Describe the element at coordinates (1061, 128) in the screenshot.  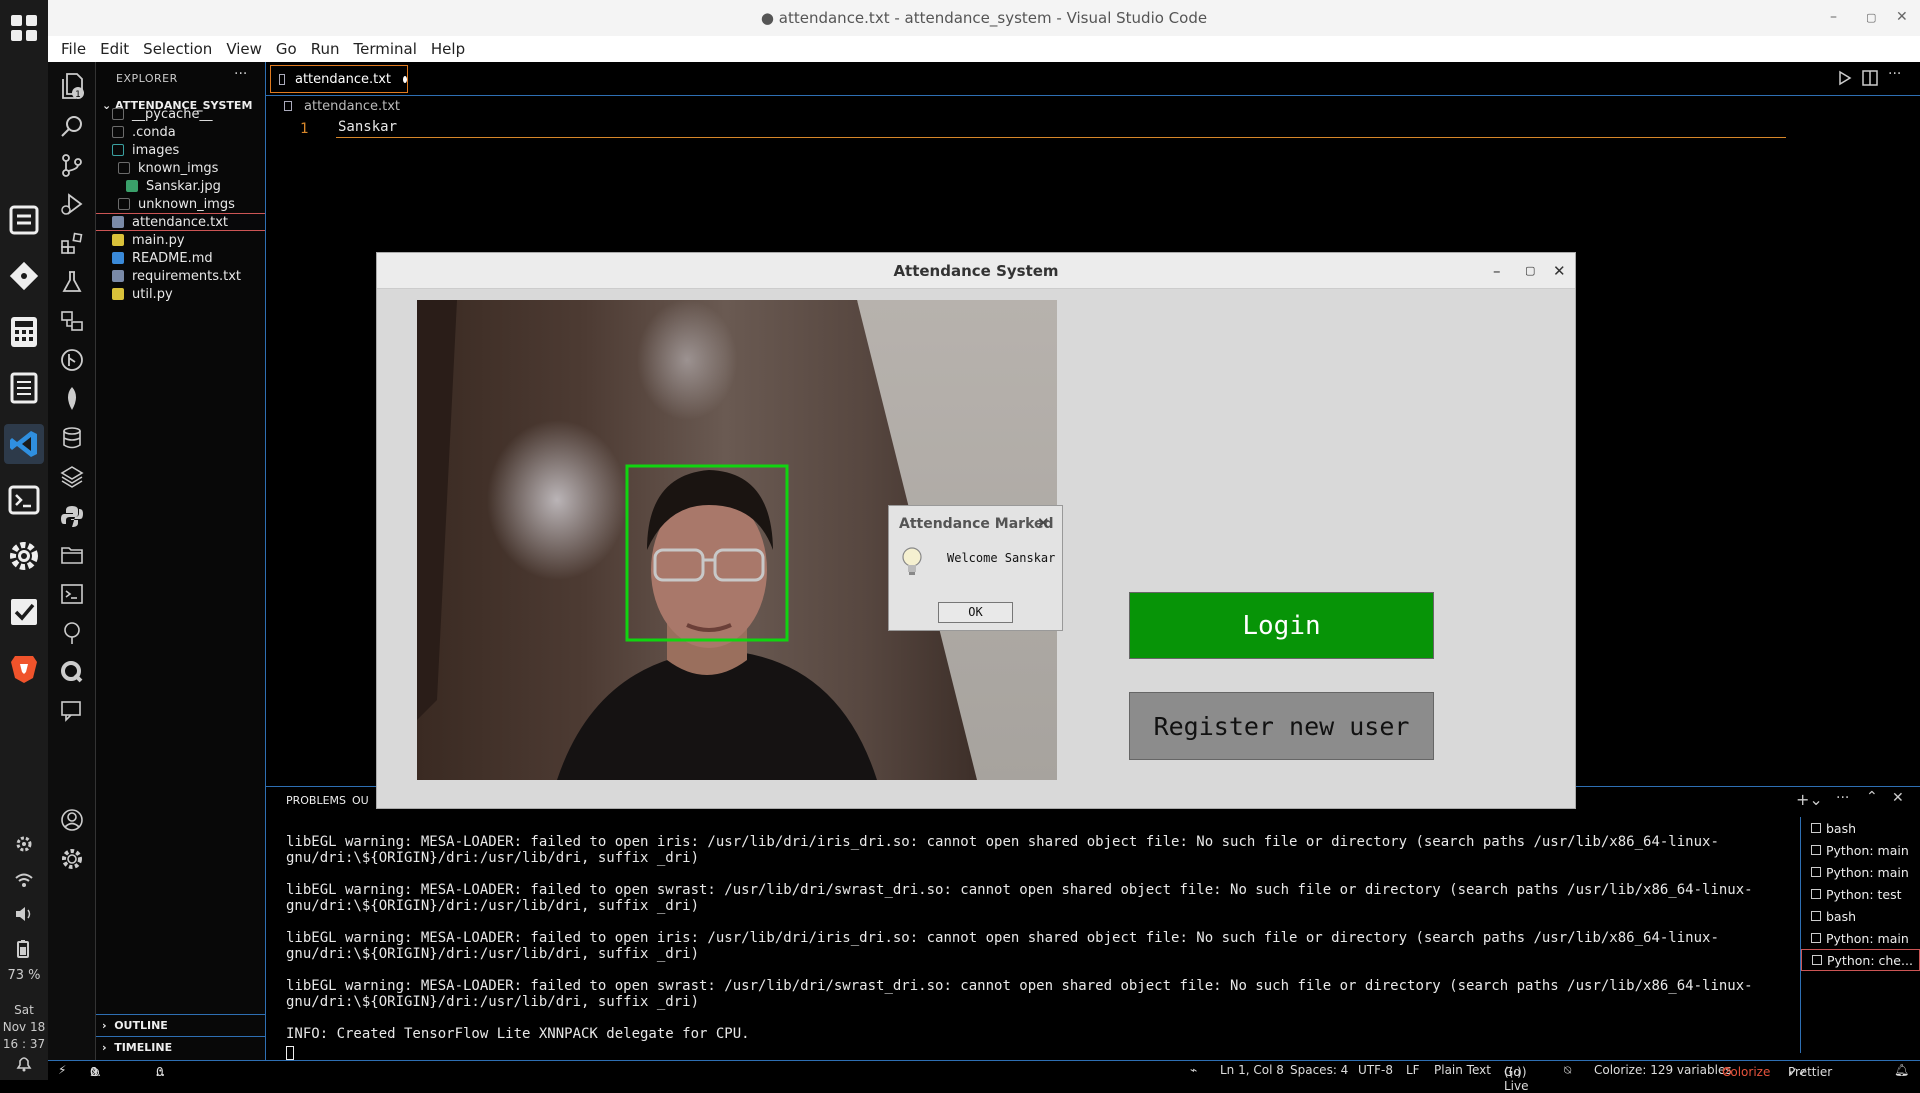
I see `code-line: Sanskar` at that location.